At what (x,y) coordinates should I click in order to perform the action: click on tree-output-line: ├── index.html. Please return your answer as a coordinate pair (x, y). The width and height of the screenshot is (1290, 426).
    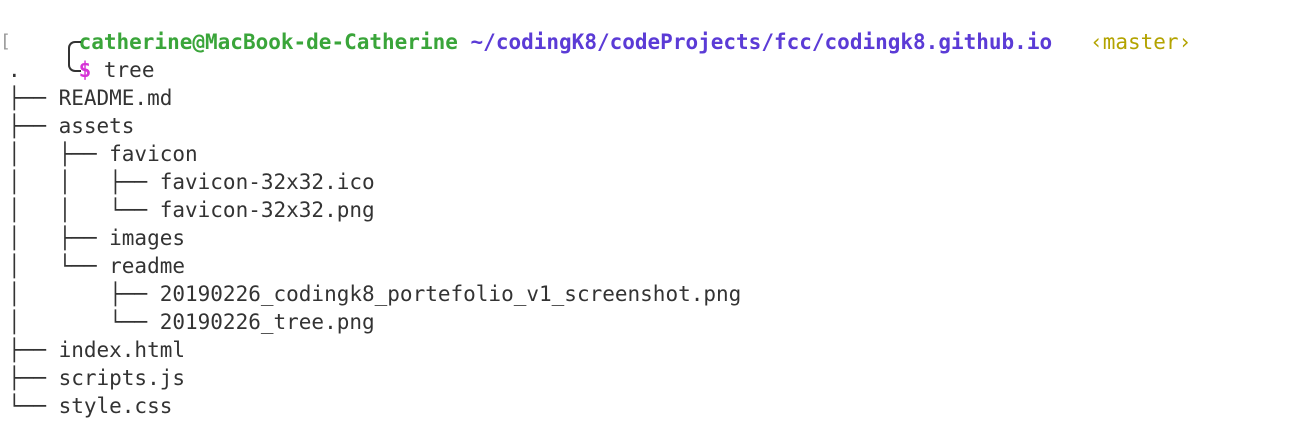
    Looking at the image, I should click on (97, 350).